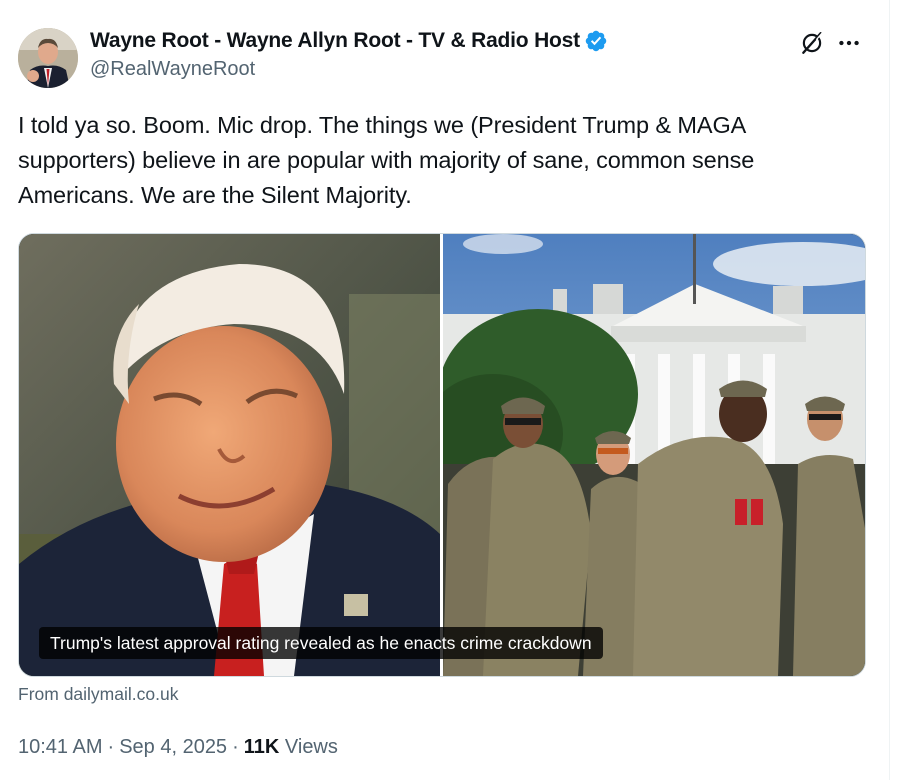 The height and width of the screenshot is (780, 898). Describe the element at coordinates (812, 43) in the screenshot. I see `grok-icon` at that location.